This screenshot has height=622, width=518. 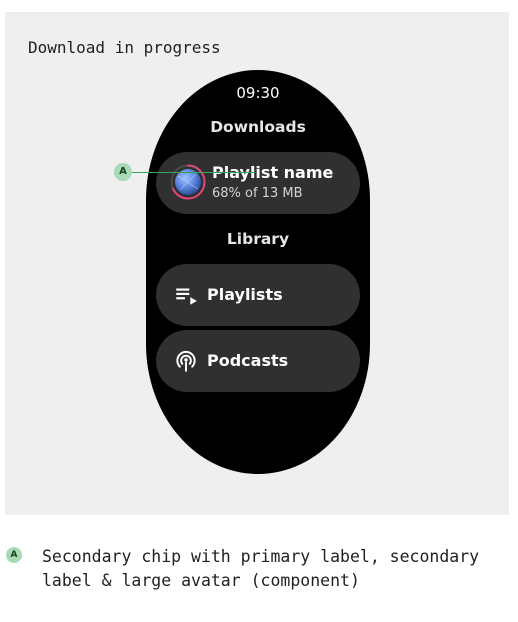 I want to click on callout-line, so click(x=193, y=172).